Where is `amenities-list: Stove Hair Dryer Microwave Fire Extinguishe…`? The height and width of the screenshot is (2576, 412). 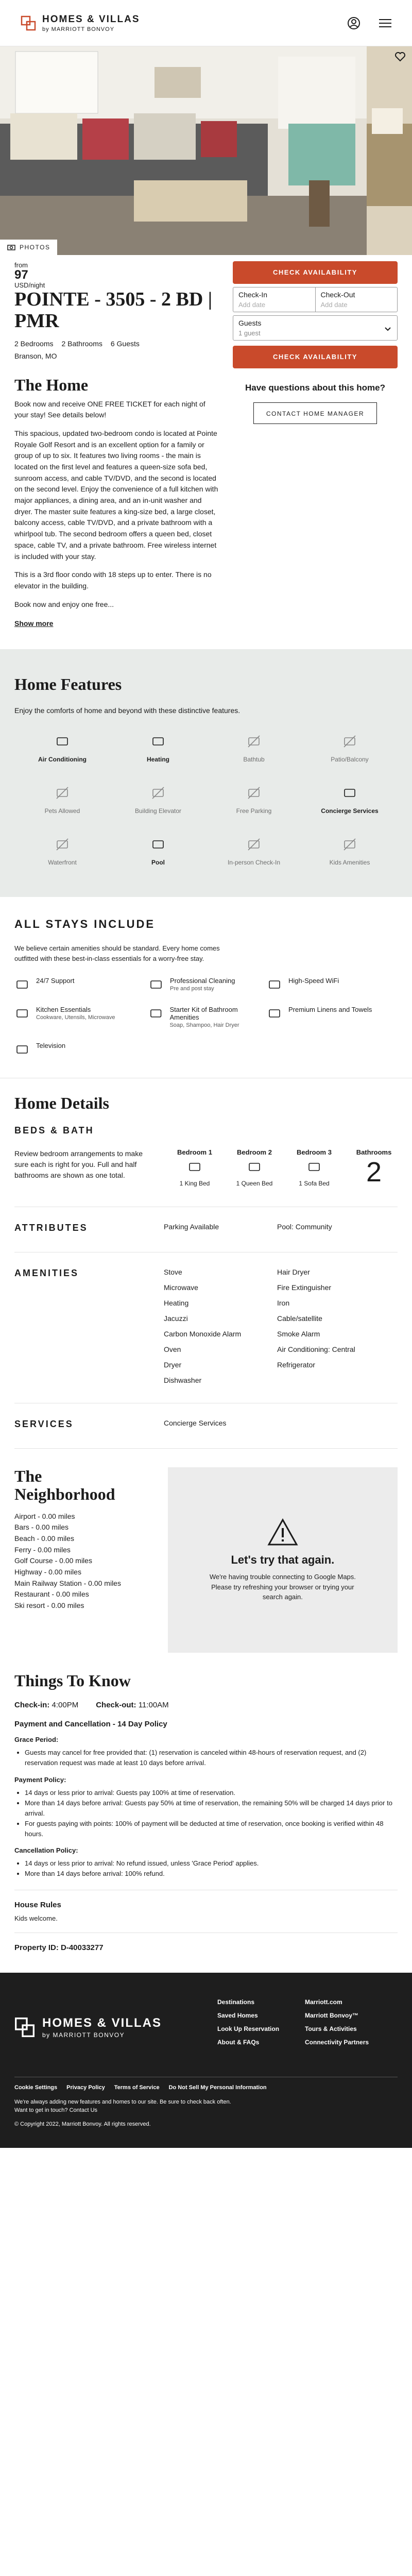 amenities-list: Stove Hair Dryer Microwave Fire Extinguishe… is located at coordinates (277, 1326).